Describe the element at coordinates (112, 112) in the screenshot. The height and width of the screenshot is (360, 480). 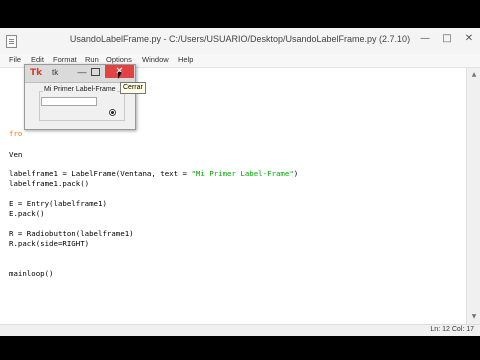
I see `radio-button` at that location.